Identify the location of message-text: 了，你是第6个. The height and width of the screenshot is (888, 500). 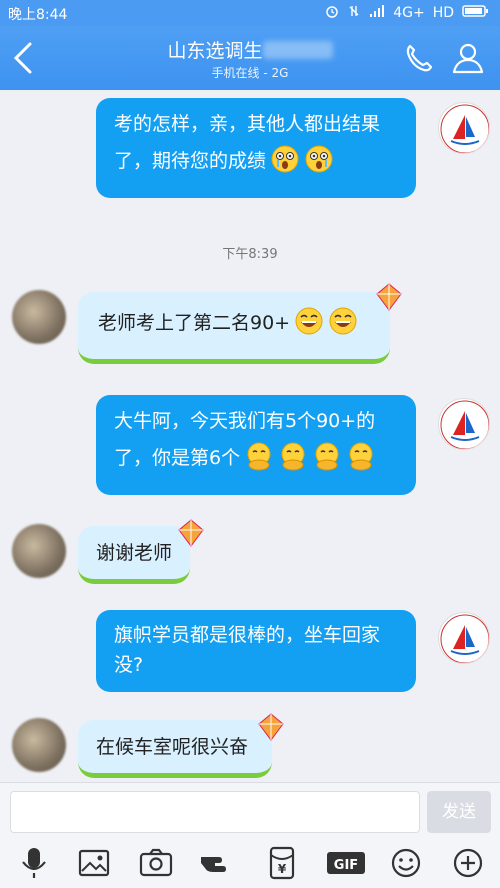
(256, 458).